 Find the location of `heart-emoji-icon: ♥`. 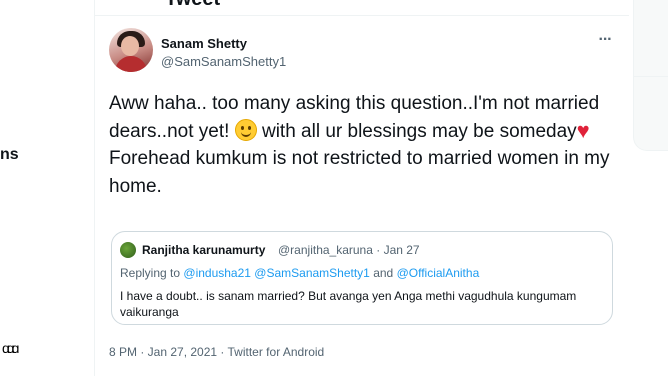

heart-emoji-icon: ♥ is located at coordinates (583, 130).